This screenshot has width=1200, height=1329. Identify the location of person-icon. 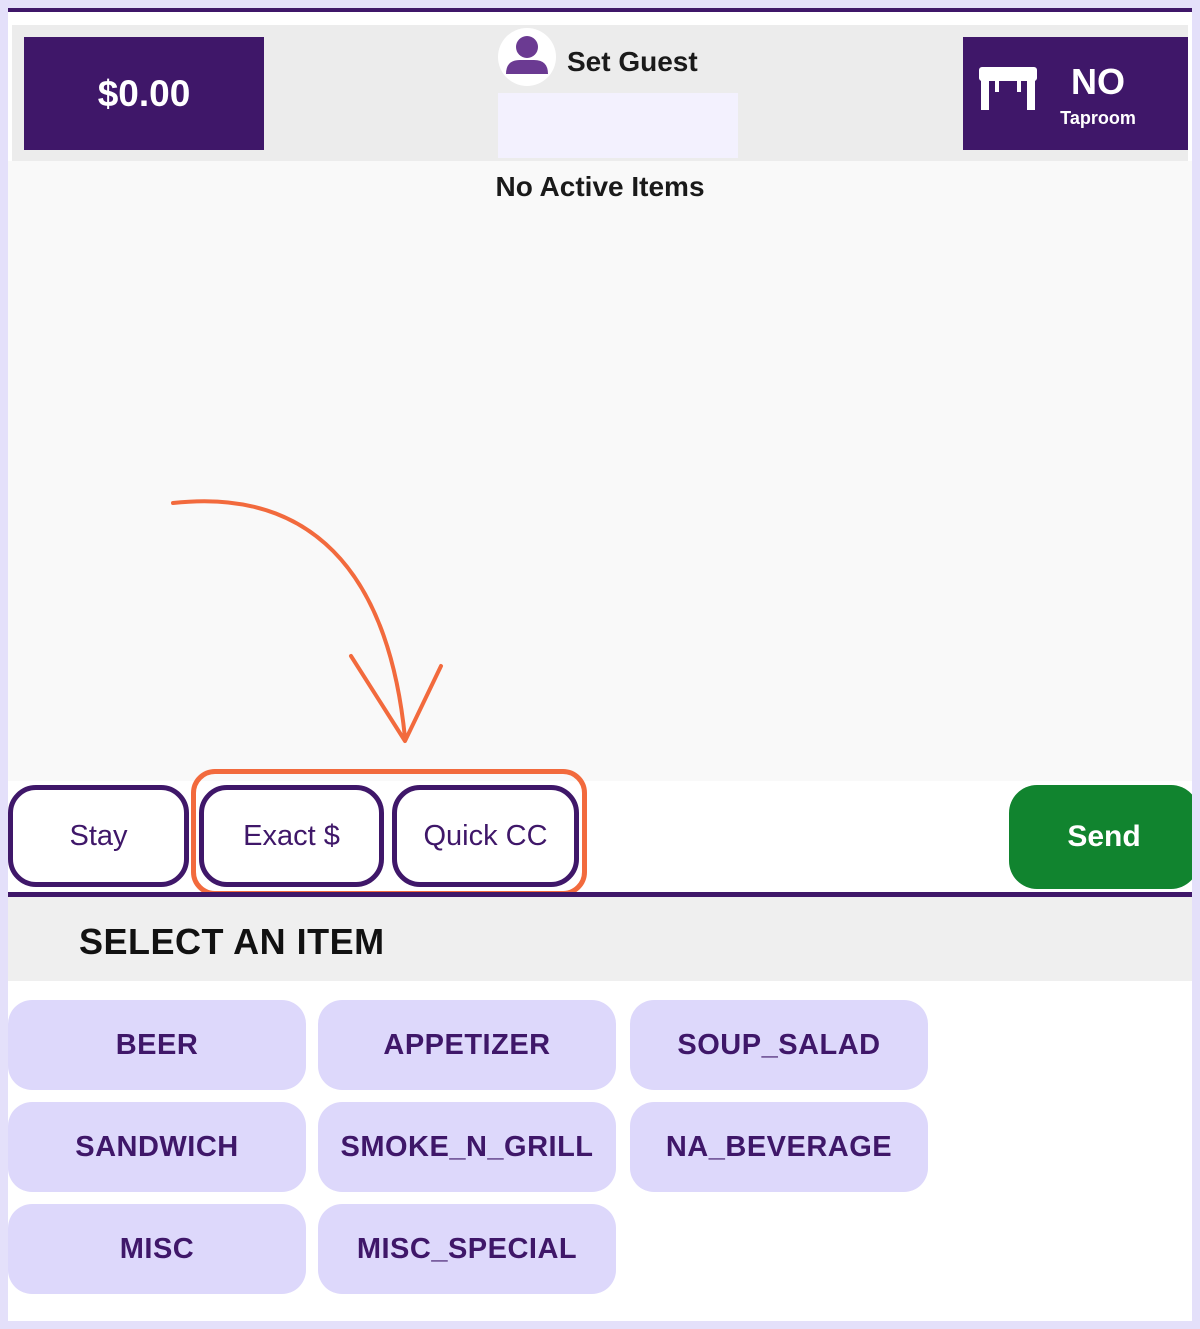
(527, 57).